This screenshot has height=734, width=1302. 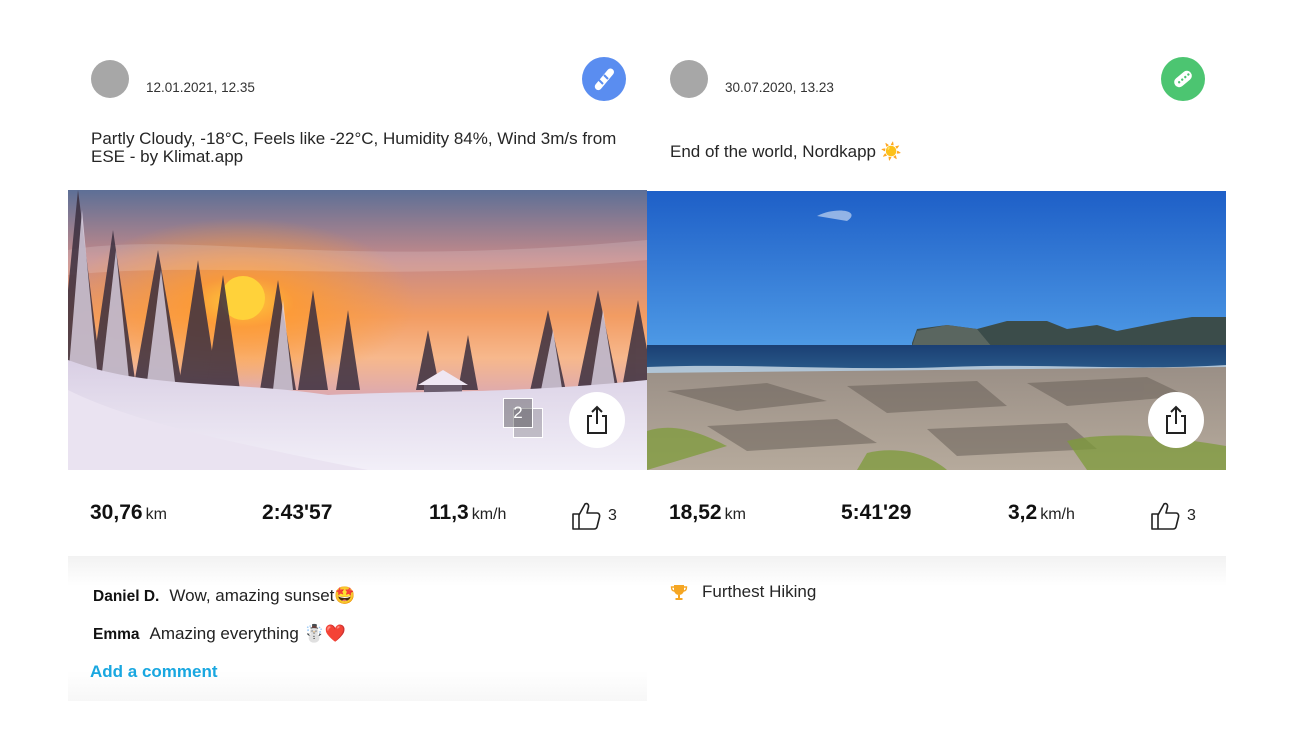 What do you see at coordinates (604, 79) in the screenshot?
I see `snowboard-icon` at bounding box center [604, 79].